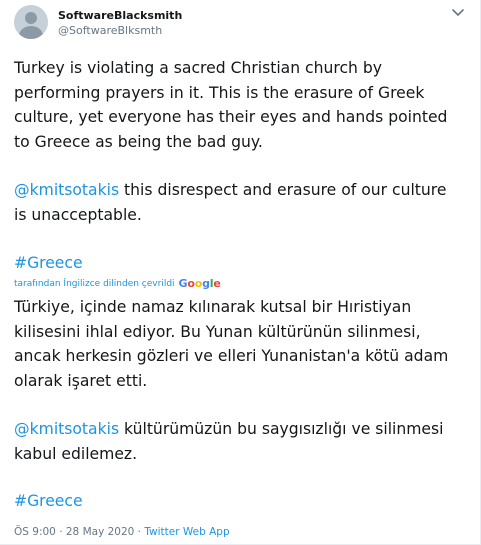  I want to click on translated-text-line: kabul edilemez., so click(76, 453).